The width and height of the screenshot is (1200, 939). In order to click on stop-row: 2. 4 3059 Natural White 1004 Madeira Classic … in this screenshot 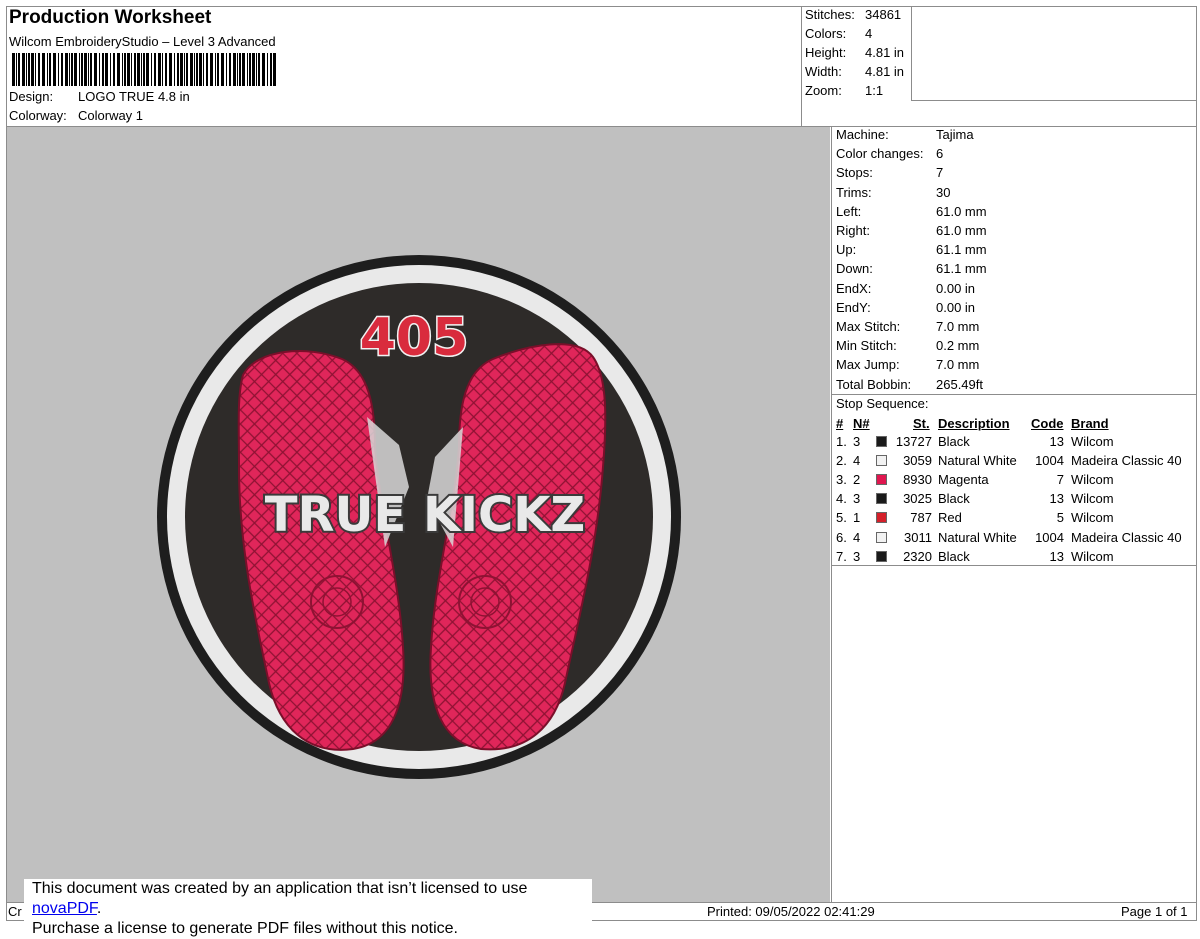, I will do `click(1016, 460)`.